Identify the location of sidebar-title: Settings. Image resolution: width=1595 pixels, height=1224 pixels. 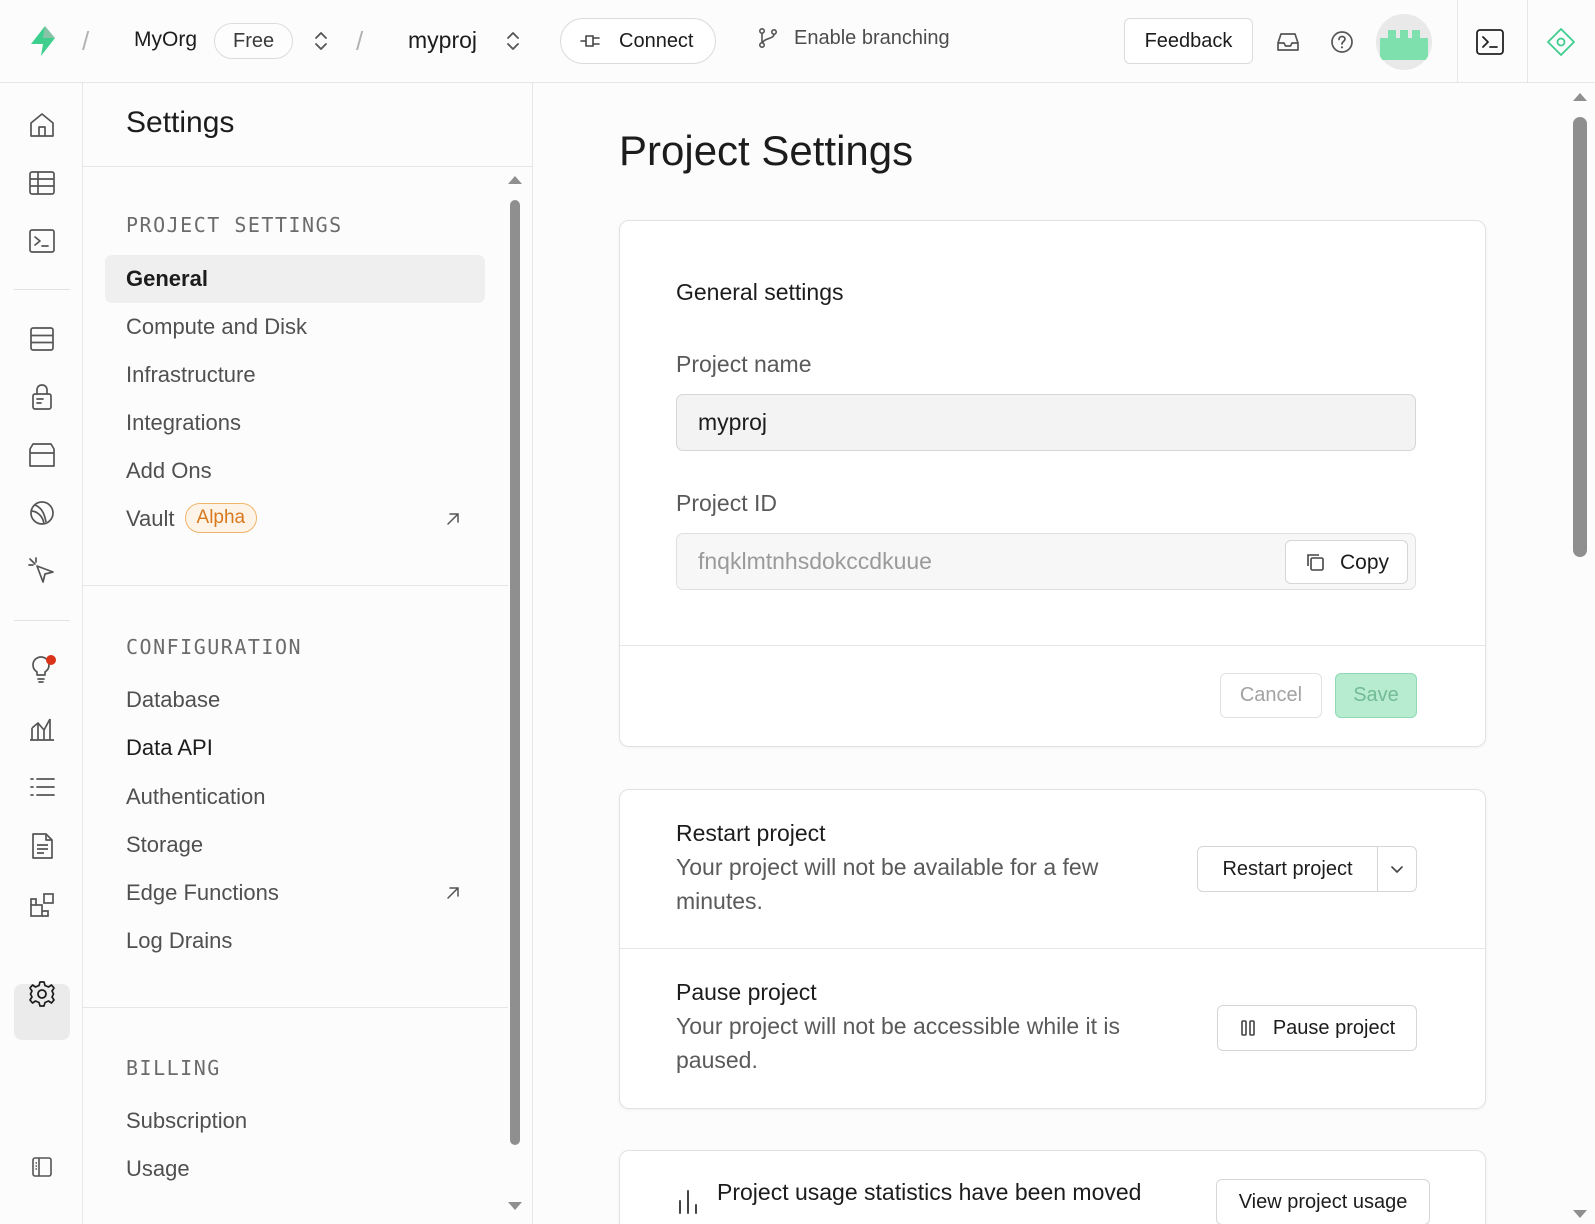
(180, 122).